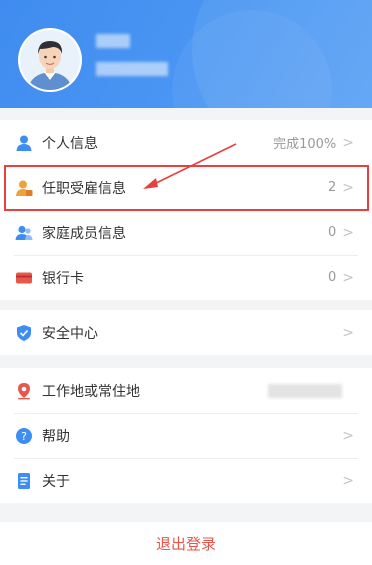 This screenshot has height=565, width=372. Describe the element at coordinates (186, 543) in the screenshot. I see `logout-button: 退出登录` at that location.